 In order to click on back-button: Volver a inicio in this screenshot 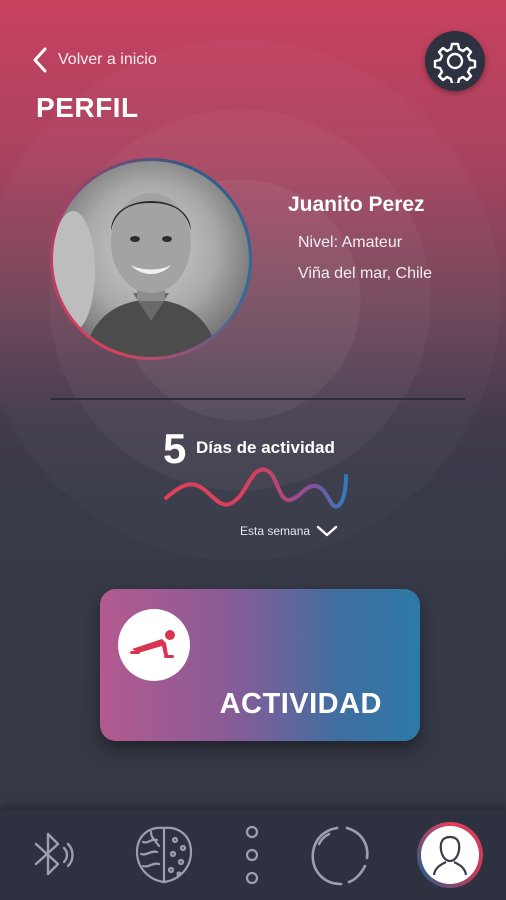, I will do `click(94, 60)`.